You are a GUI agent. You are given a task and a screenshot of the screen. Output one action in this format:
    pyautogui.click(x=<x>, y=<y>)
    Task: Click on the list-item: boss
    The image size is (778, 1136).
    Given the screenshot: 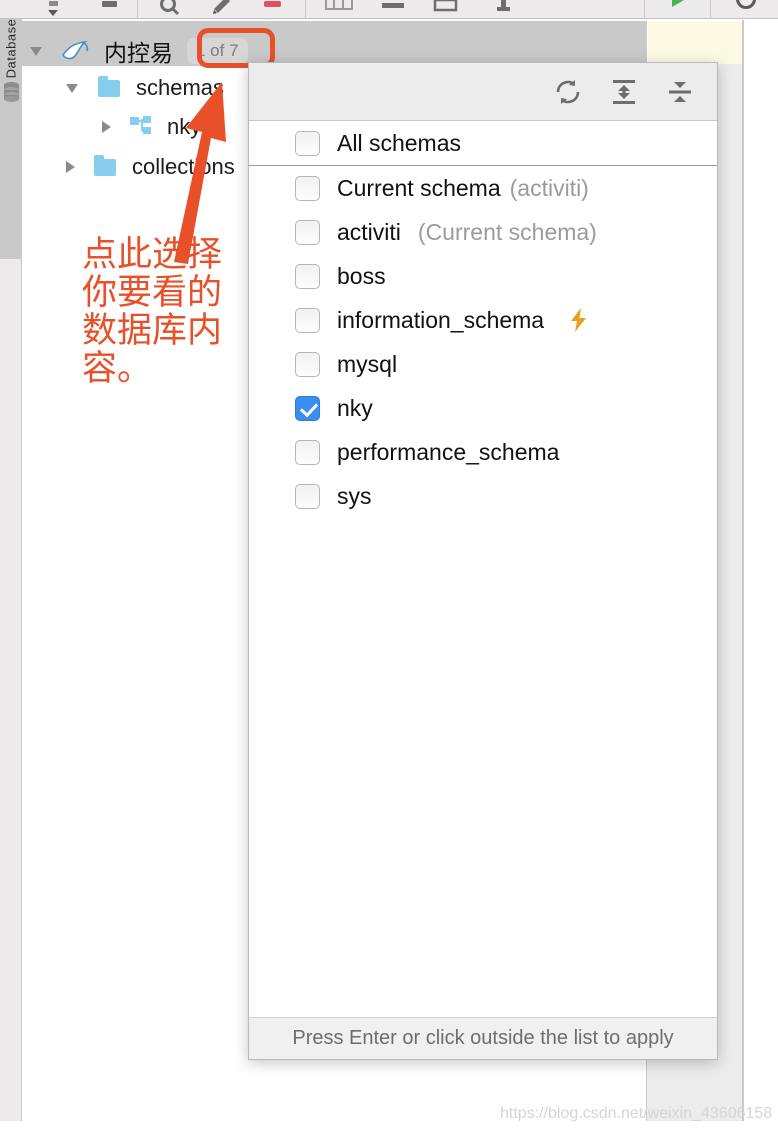 What is the action you would take?
    pyautogui.click(x=483, y=276)
    